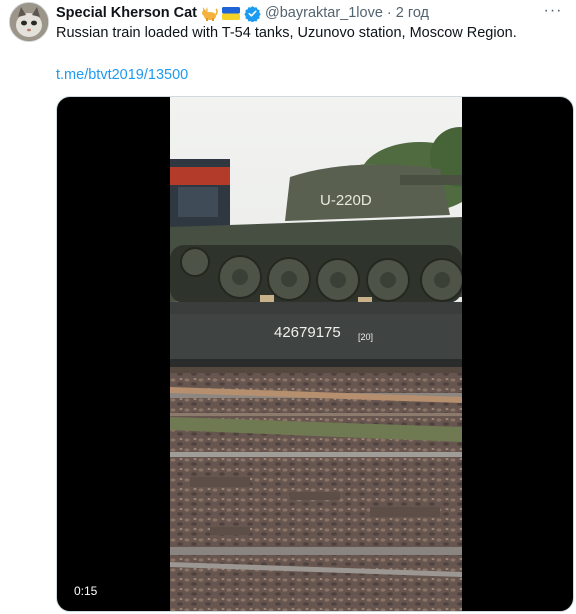 This screenshot has width=576, height=614. What do you see at coordinates (122, 75) in the screenshot?
I see `tweet-link: t.me/btvt2019/13500` at bounding box center [122, 75].